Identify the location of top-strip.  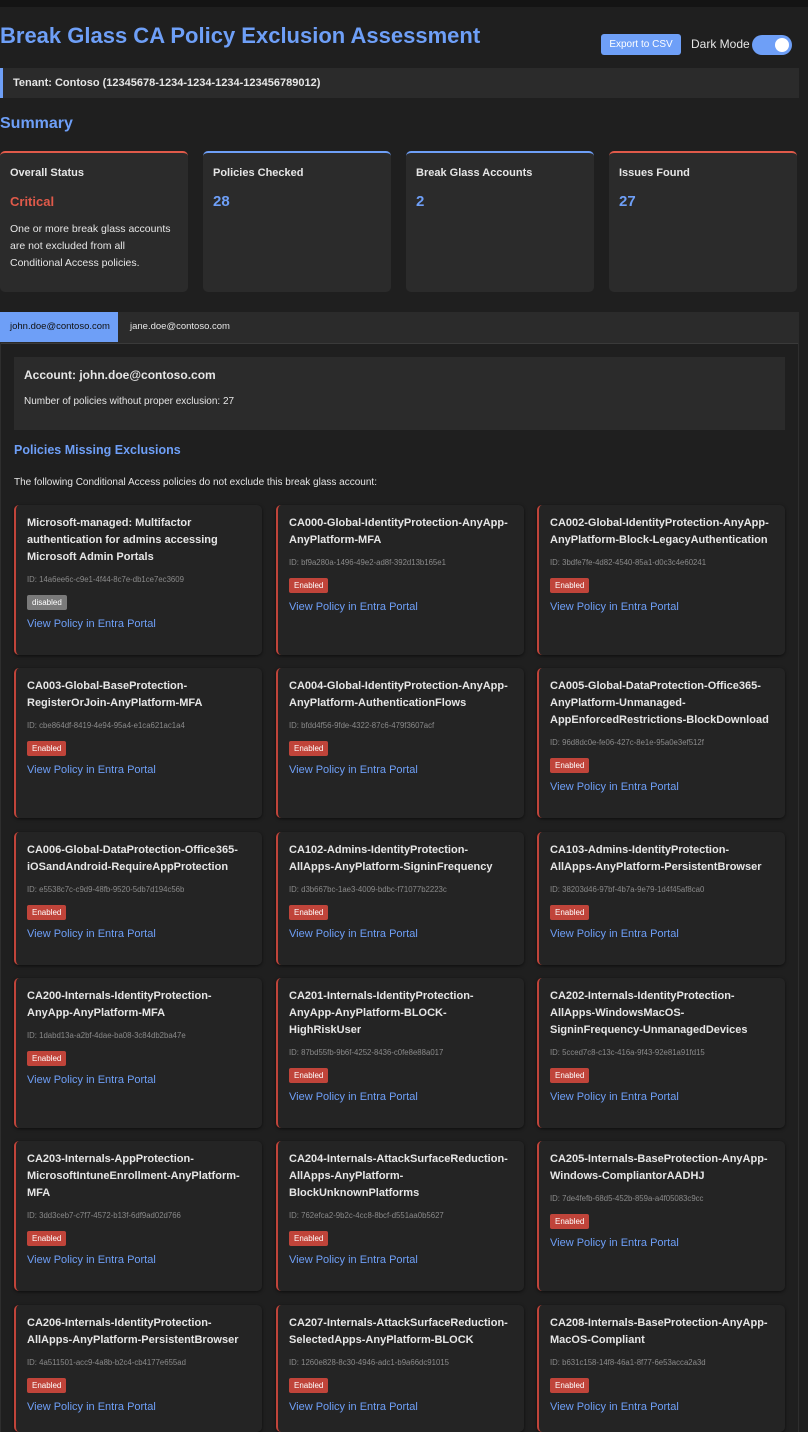
(404, 3).